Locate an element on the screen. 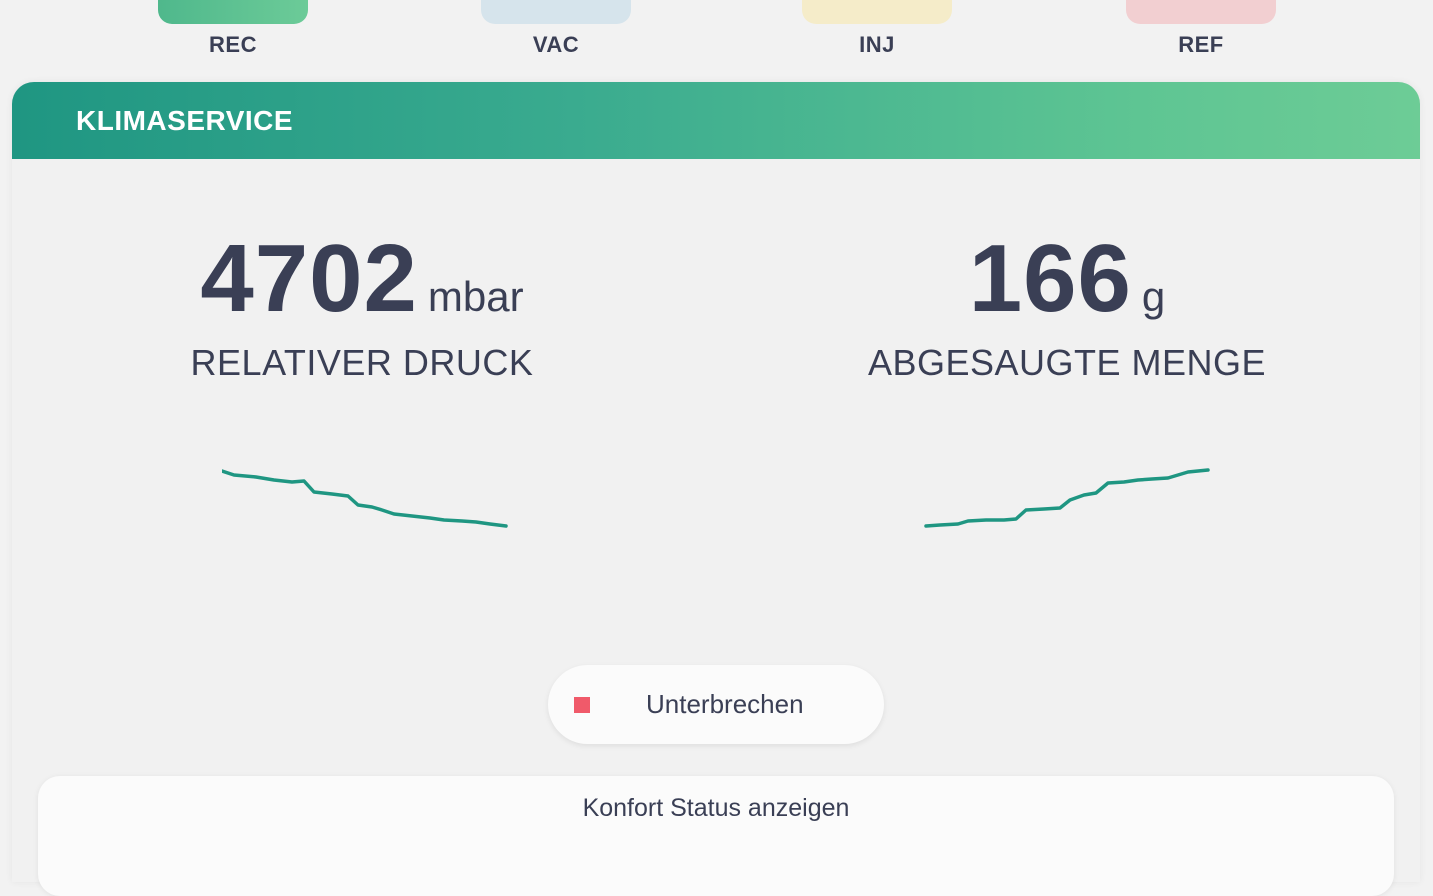  pressure-metric: 4702 mbar RELATIVER DRUCK is located at coordinates (362, 304).